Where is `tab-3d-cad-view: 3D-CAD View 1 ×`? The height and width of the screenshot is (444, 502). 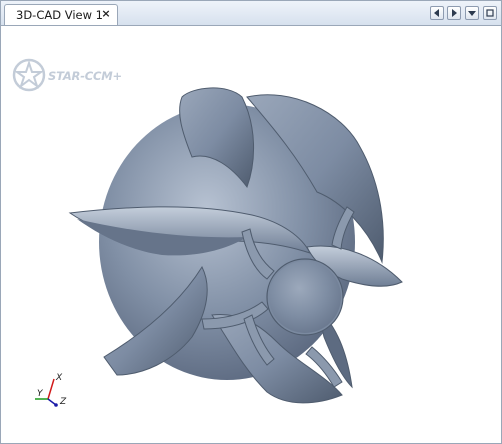 tab-3d-cad-view: 3D-CAD View 1 × is located at coordinates (61, 14).